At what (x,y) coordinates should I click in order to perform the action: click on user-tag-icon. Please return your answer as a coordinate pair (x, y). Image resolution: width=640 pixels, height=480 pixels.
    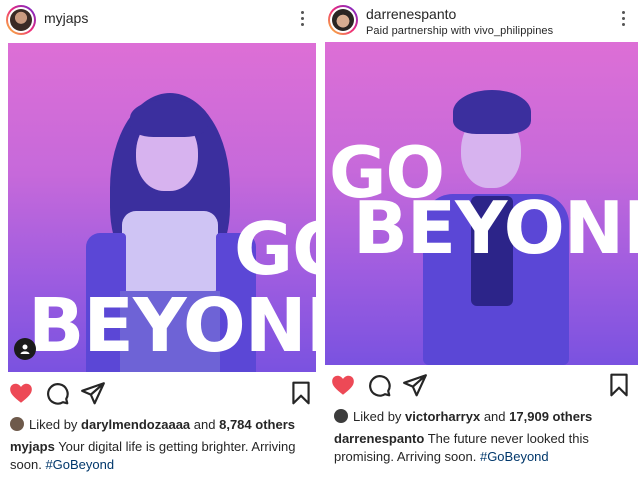
    Looking at the image, I should click on (25, 349).